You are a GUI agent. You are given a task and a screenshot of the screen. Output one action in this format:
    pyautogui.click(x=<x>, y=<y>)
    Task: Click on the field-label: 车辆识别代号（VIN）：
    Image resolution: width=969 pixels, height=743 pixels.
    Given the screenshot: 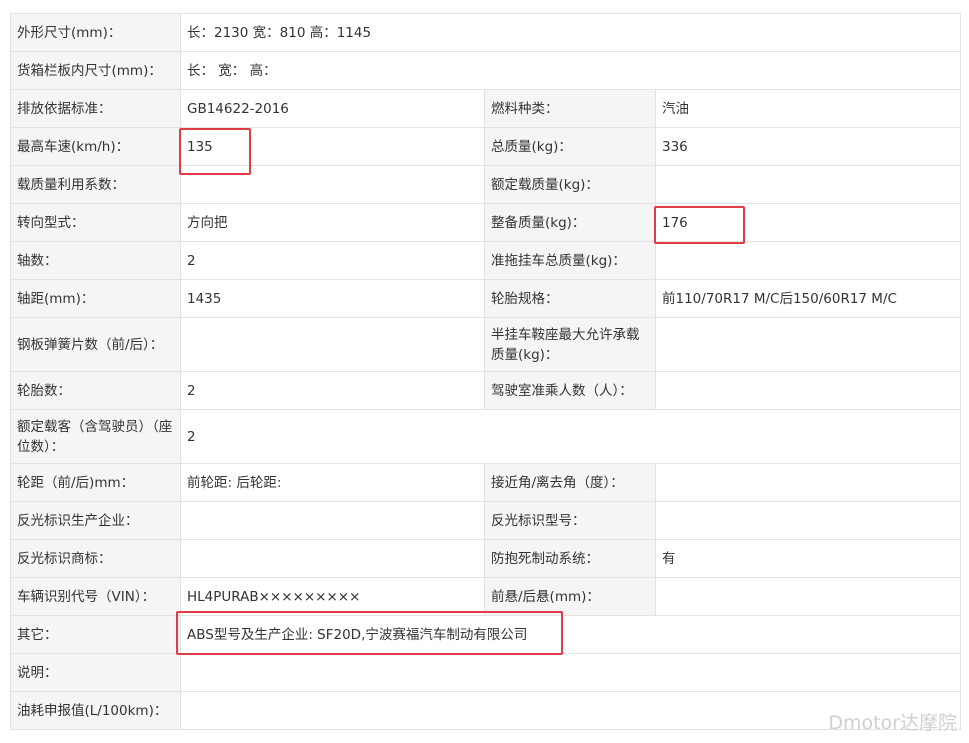 What is the action you would take?
    pyautogui.click(x=95, y=596)
    